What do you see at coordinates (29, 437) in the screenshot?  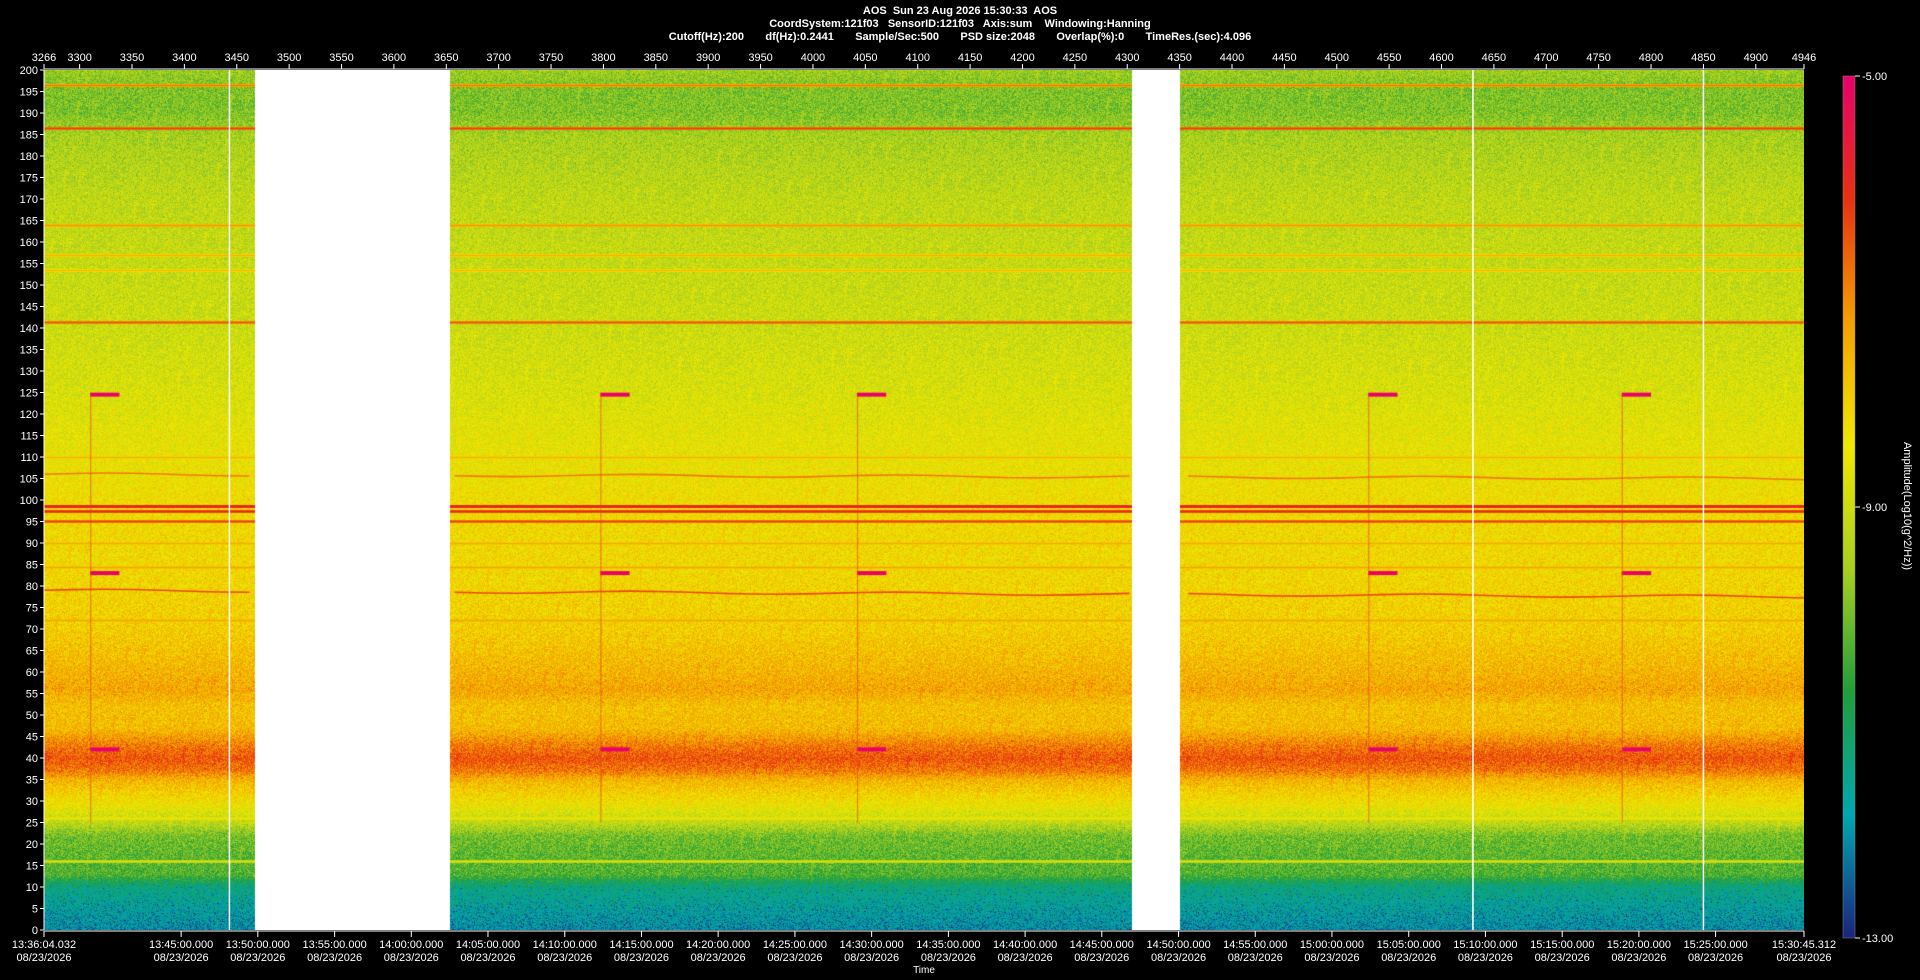 I see `y-tick-label: 115` at bounding box center [29, 437].